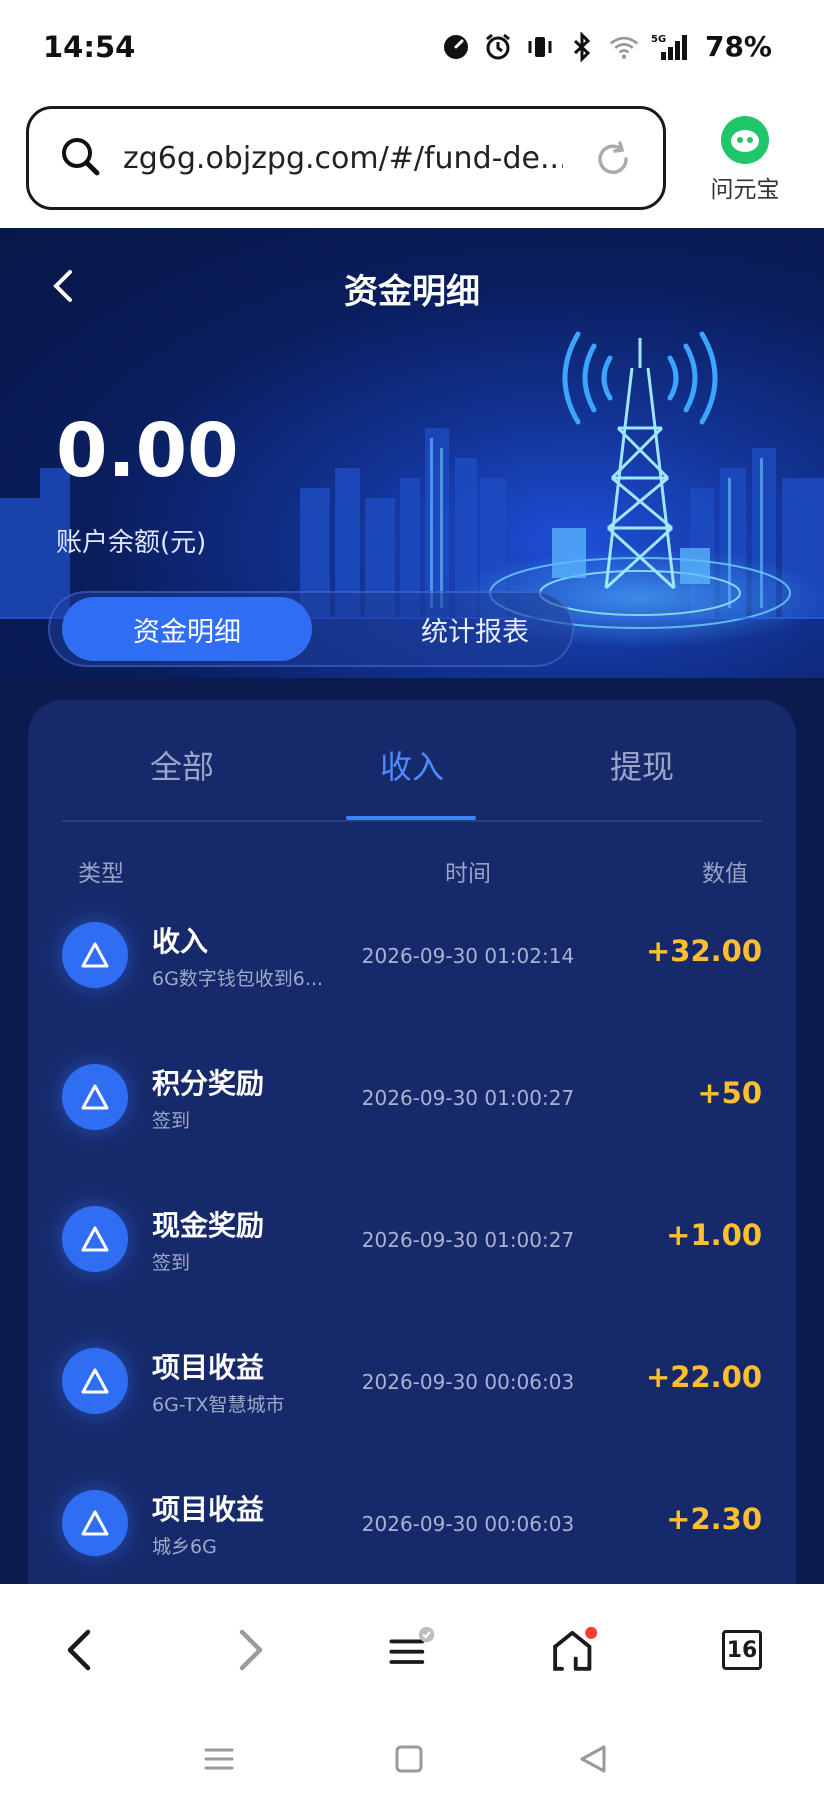 This screenshot has height=1813, width=824. I want to click on divider, so click(412, 821).